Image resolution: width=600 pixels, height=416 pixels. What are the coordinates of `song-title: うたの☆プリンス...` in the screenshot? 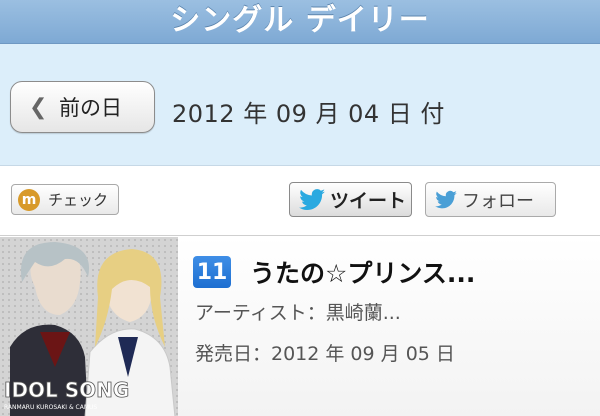 It's located at (363, 273).